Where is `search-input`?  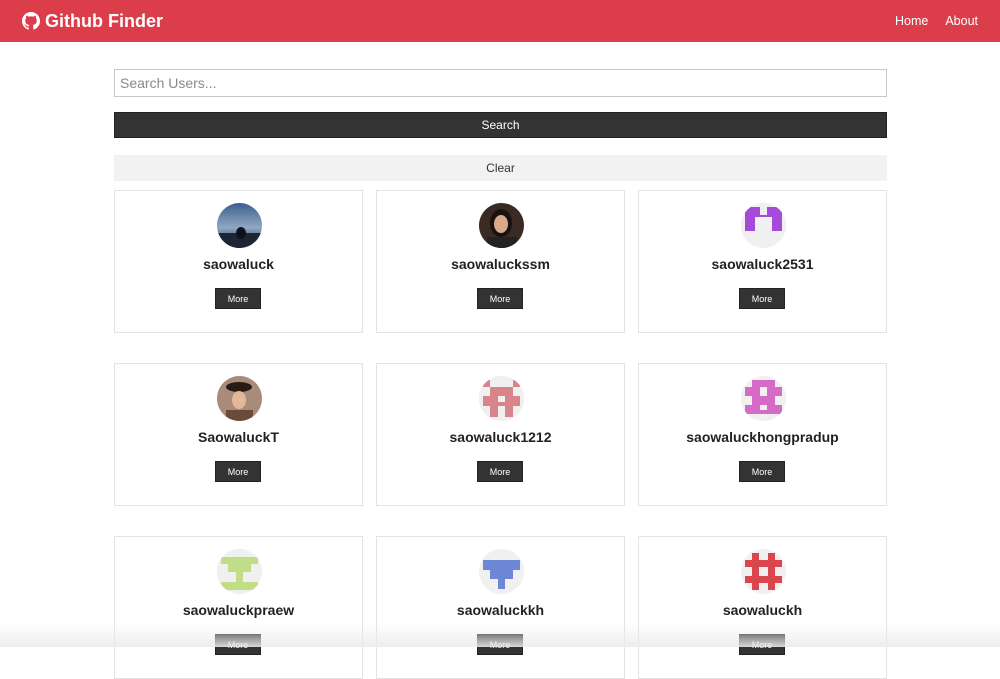
search-input is located at coordinates (500, 83).